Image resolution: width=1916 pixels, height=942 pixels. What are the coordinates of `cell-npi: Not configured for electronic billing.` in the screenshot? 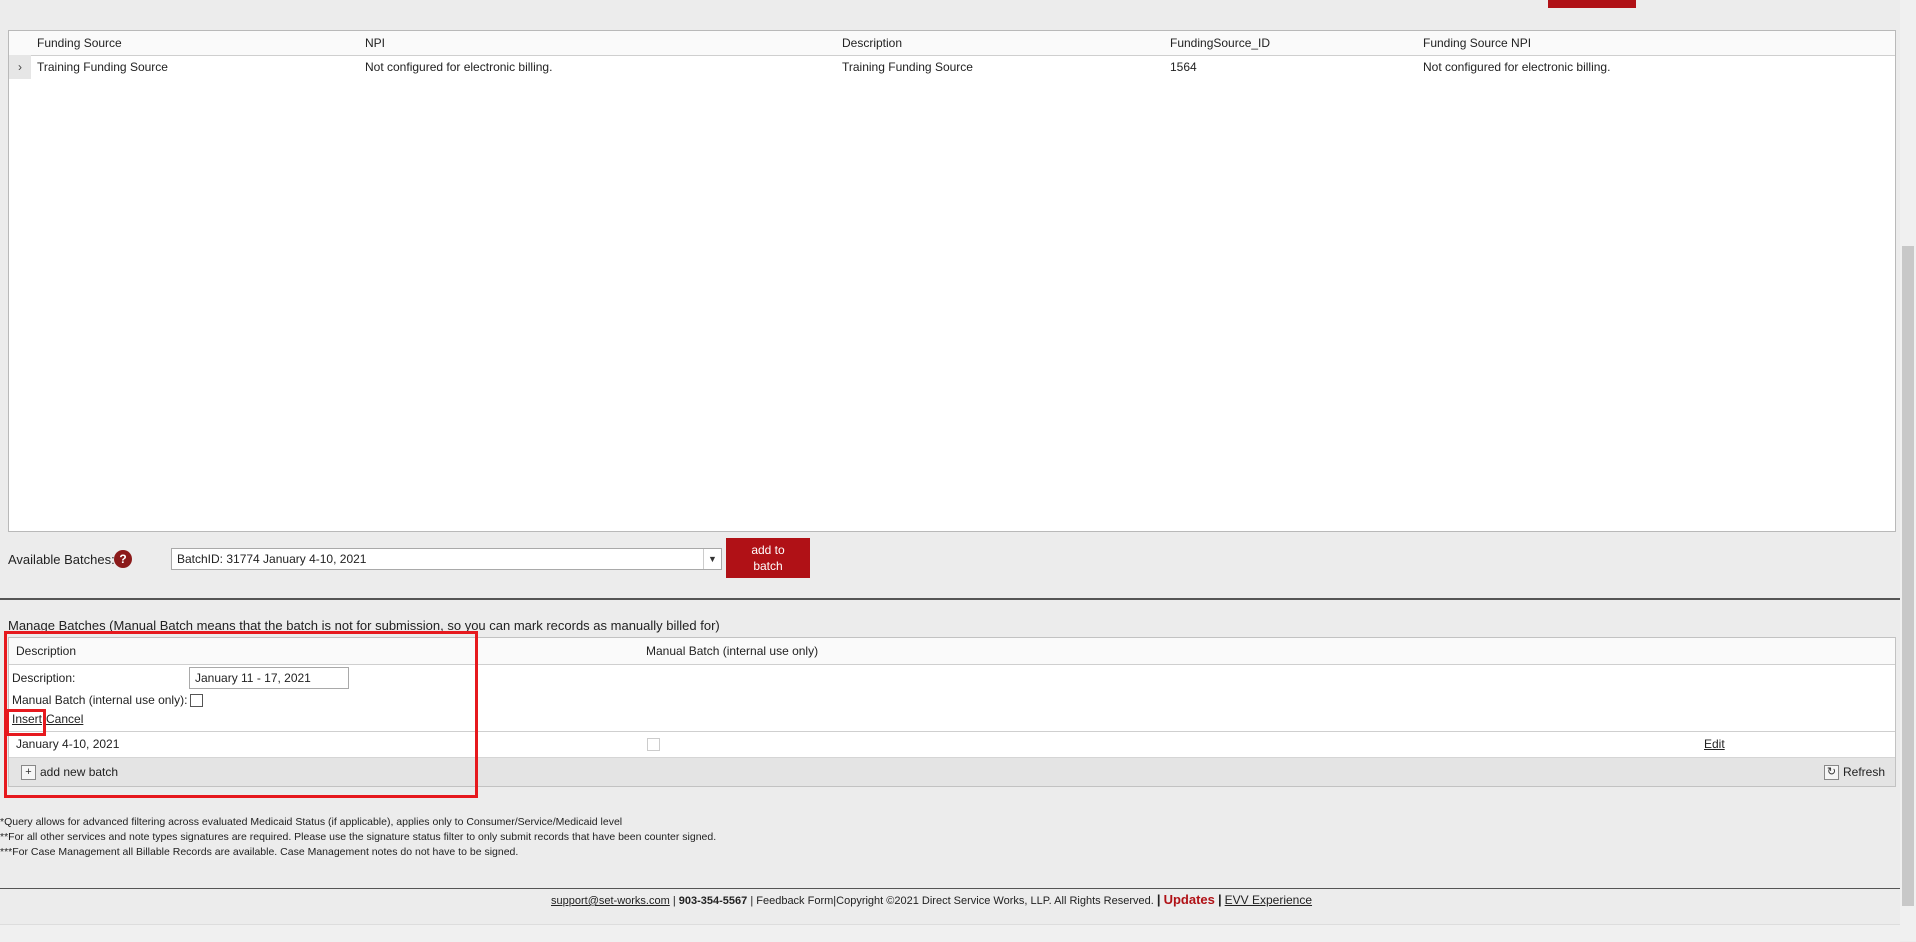 It's located at (459, 67).